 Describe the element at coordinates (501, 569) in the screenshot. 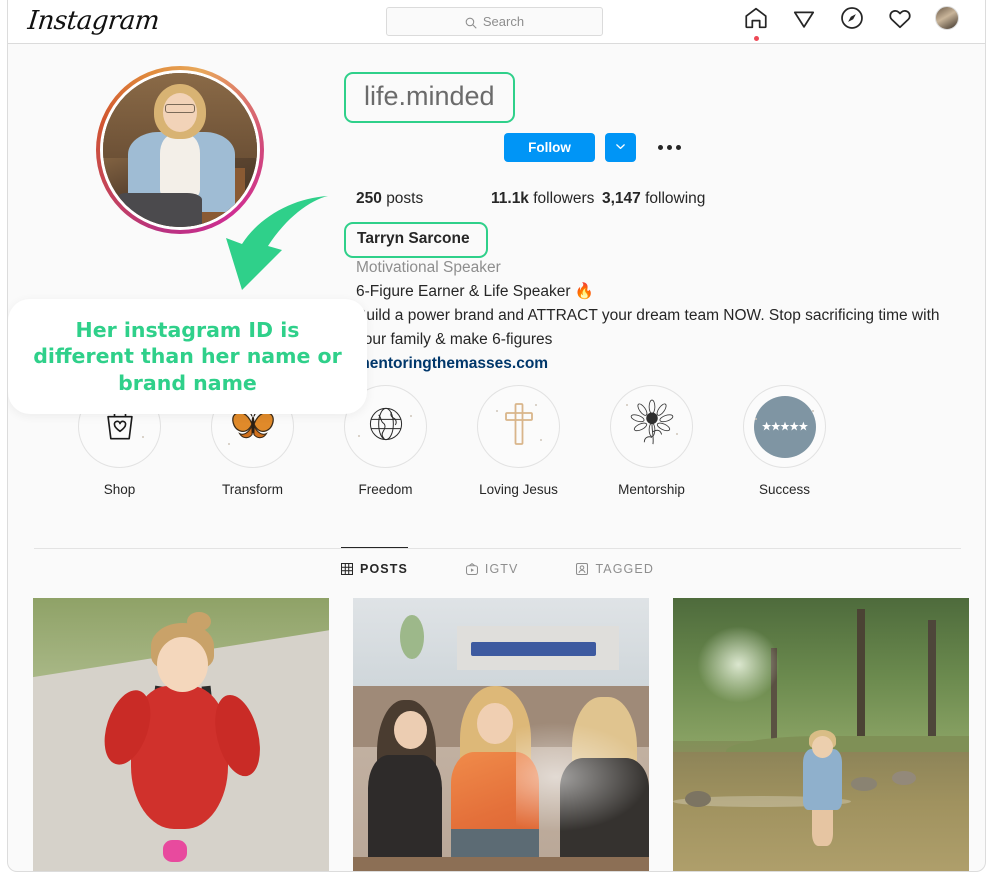

I see `tab-label: IGTV` at that location.